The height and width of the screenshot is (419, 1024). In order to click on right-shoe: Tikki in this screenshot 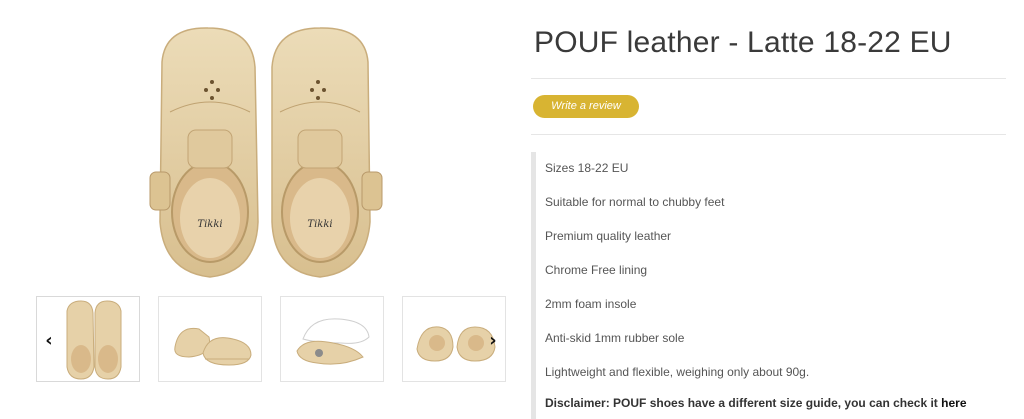, I will do `click(327, 152)`.